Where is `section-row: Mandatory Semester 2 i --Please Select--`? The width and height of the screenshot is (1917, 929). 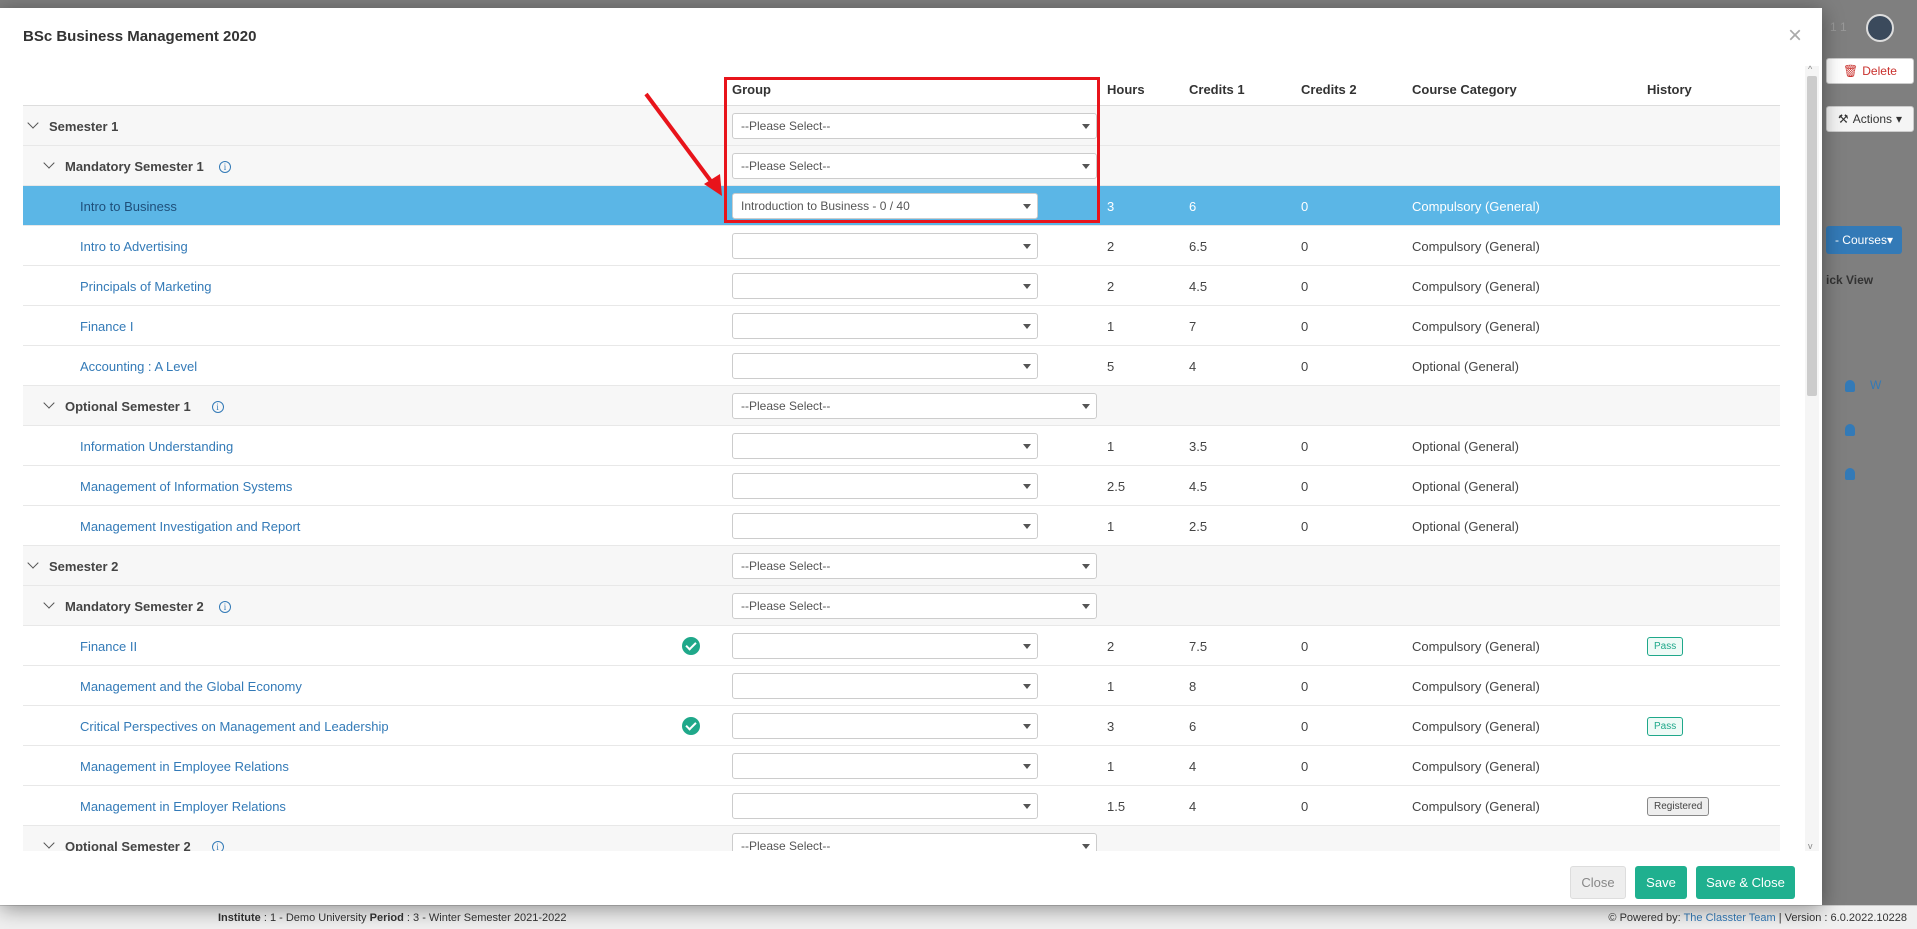
section-row: Mandatory Semester 2 i --Please Select-- is located at coordinates (901, 606).